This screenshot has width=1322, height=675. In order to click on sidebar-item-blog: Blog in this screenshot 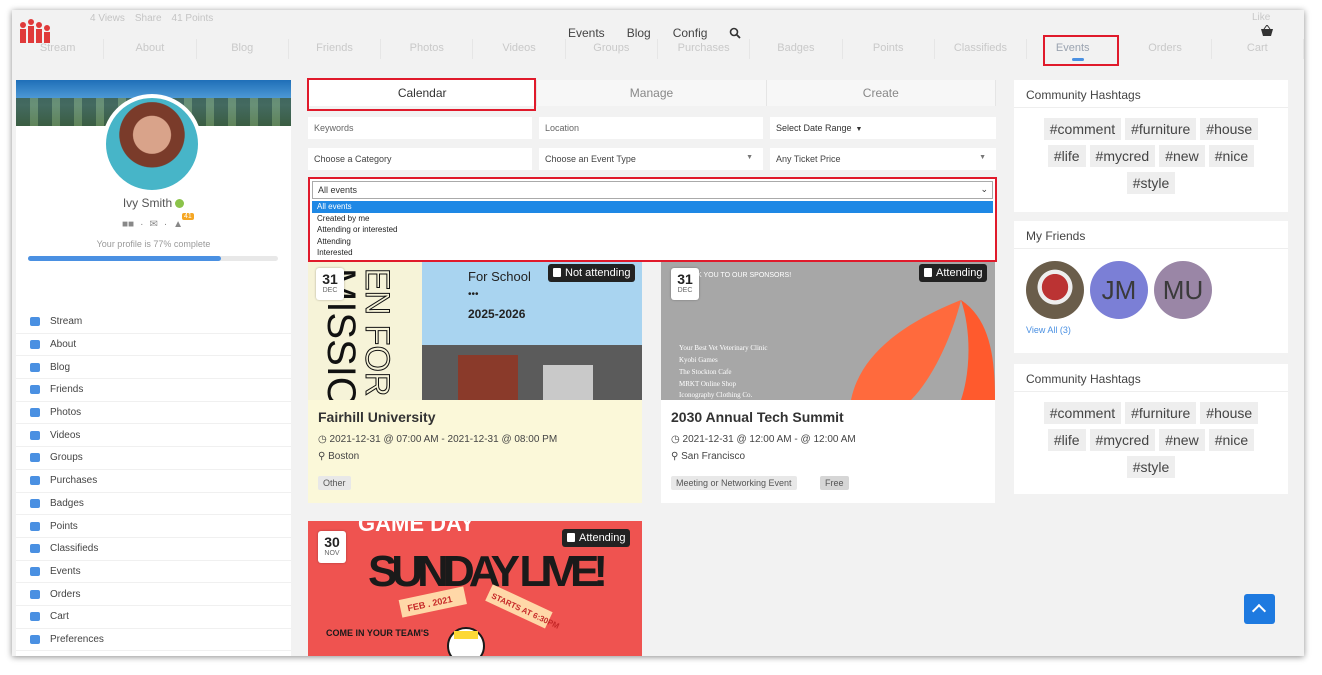, I will do `click(153, 368)`.